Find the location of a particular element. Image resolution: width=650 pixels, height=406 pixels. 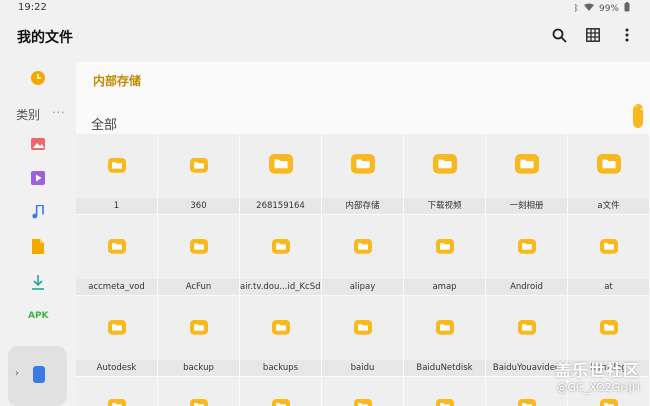

watermark-handle: @GC_XO2GHJH is located at coordinates (598, 387).